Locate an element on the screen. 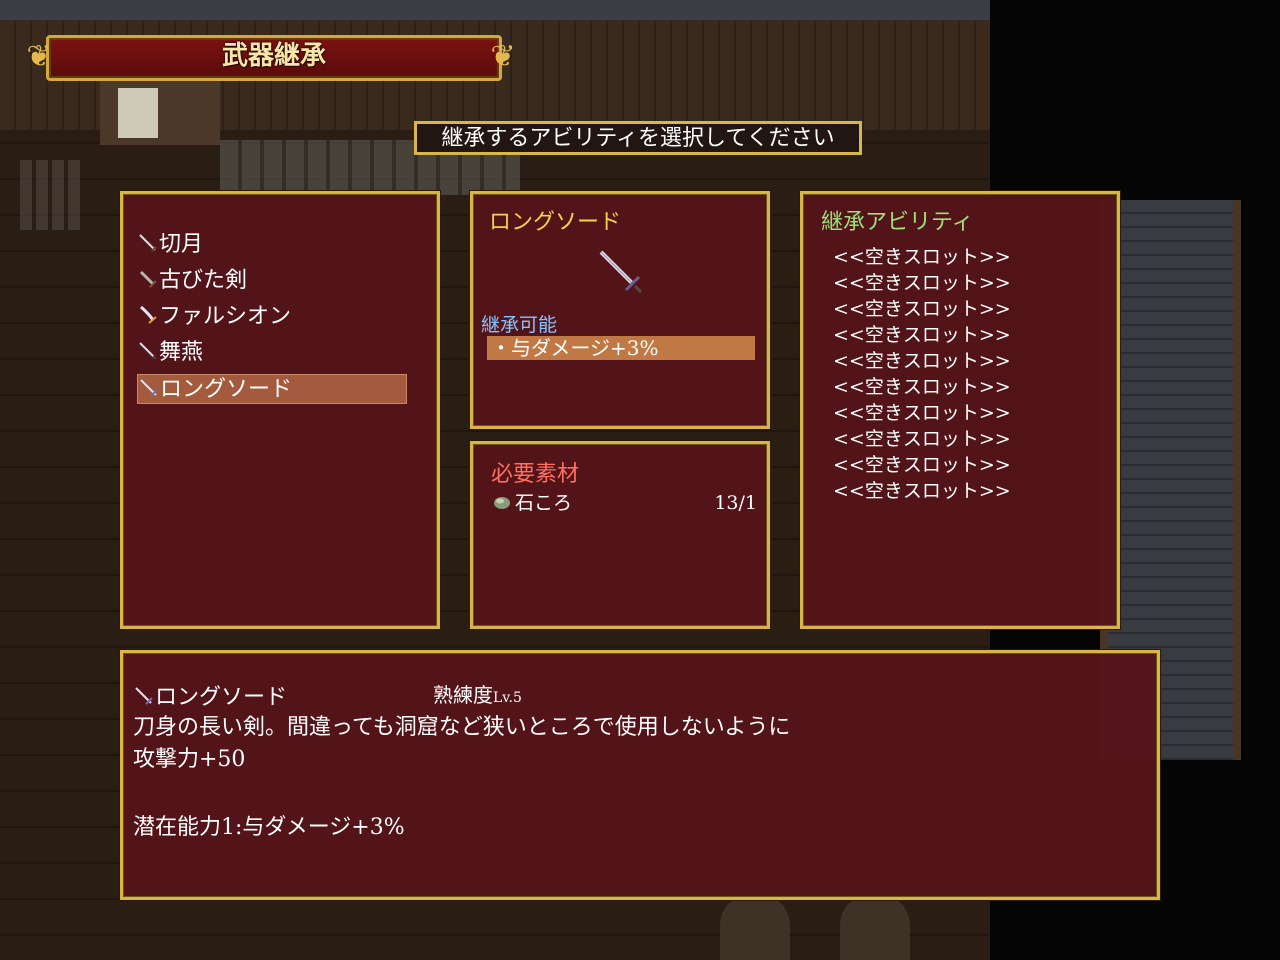  notice-paper is located at coordinates (138, 113).